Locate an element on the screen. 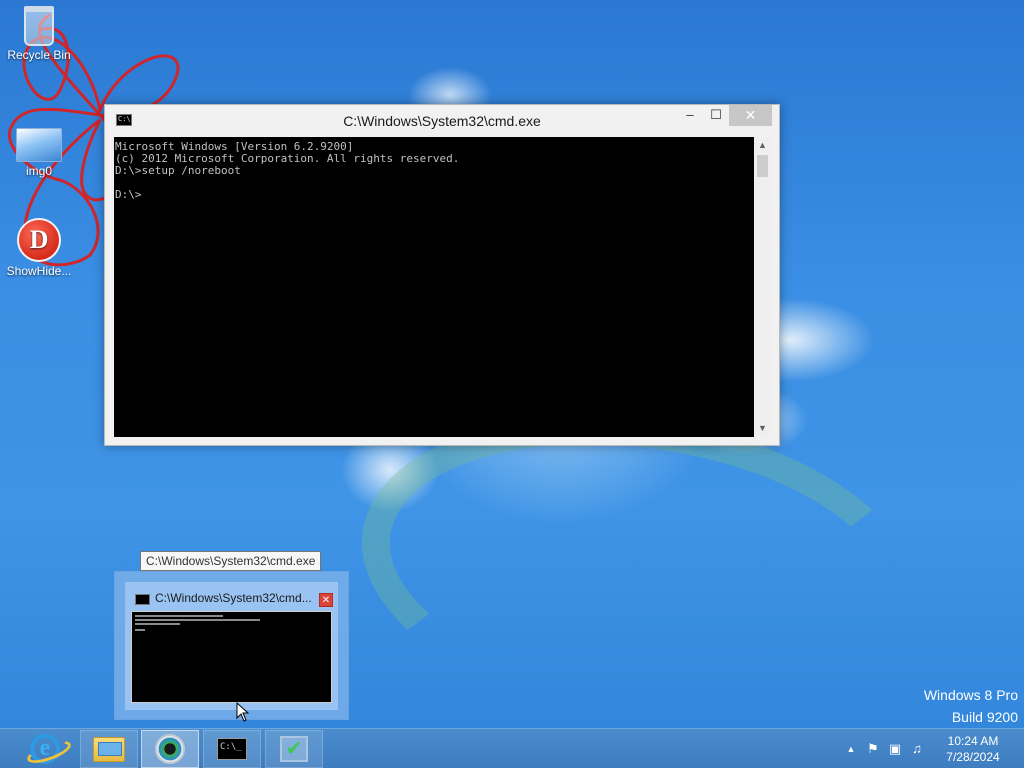 This screenshot has width=1024, height=768. taskbar-command-prompt: C:\_ is located at coordinates (232, 749).